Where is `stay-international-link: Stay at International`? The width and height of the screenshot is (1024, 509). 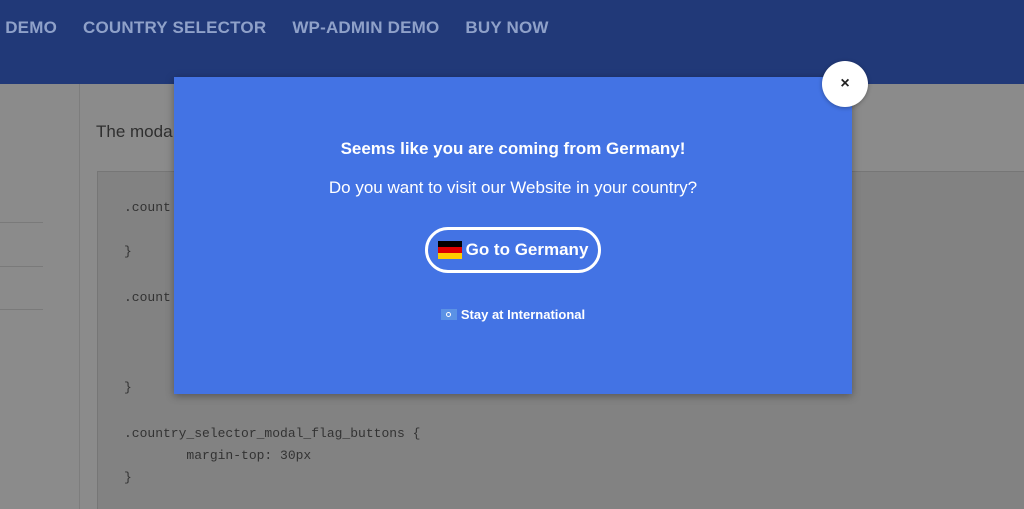 stay-international-link: Stay at International is located at coordinates (513, 314).